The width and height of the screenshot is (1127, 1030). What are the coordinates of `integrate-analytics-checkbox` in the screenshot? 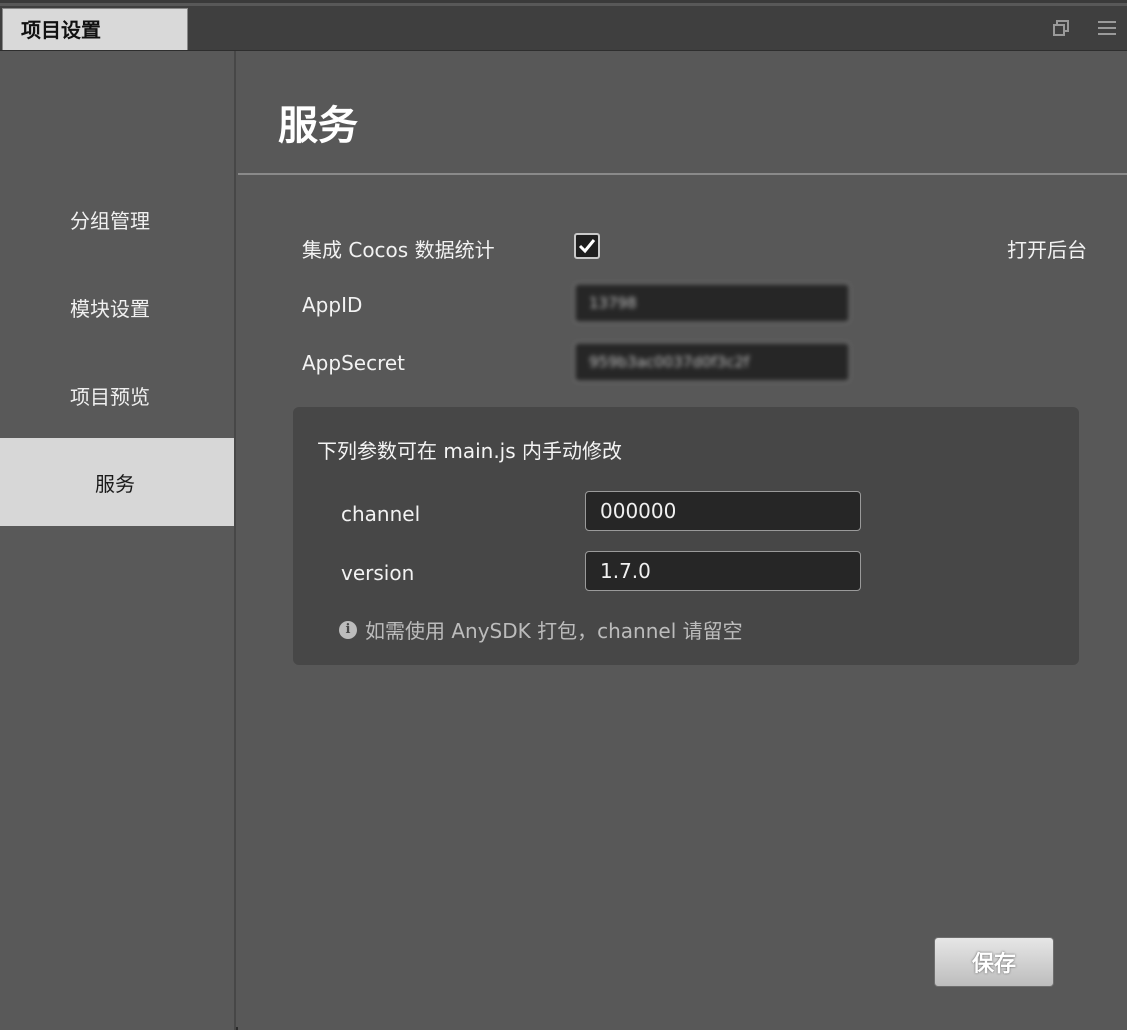 It's located at (587, 246).